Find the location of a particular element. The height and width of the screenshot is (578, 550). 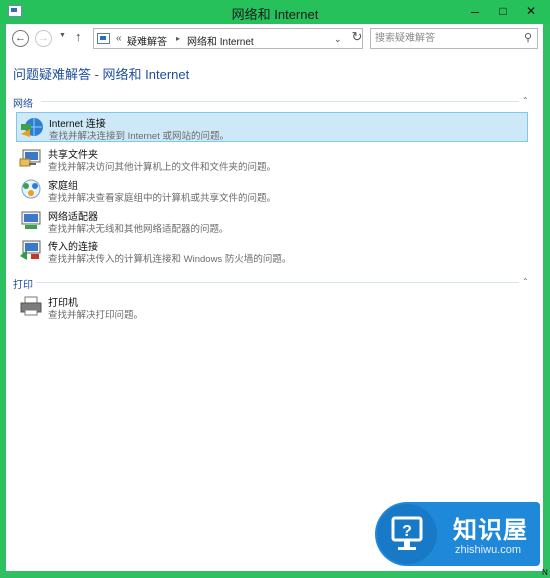

breadcrumb-troubleshooting: 疑难解答 is located at coordinates (147, 40).